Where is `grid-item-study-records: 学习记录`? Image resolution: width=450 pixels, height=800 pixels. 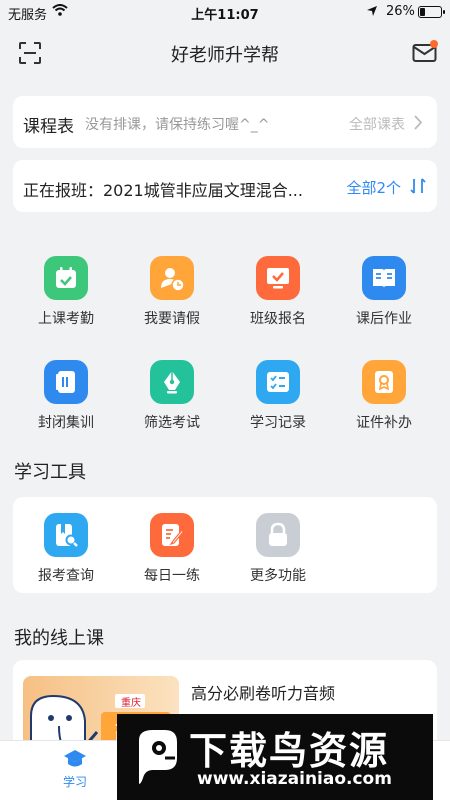 grid-item-study-records: 学习记录 is located at coordinates (278, 396).